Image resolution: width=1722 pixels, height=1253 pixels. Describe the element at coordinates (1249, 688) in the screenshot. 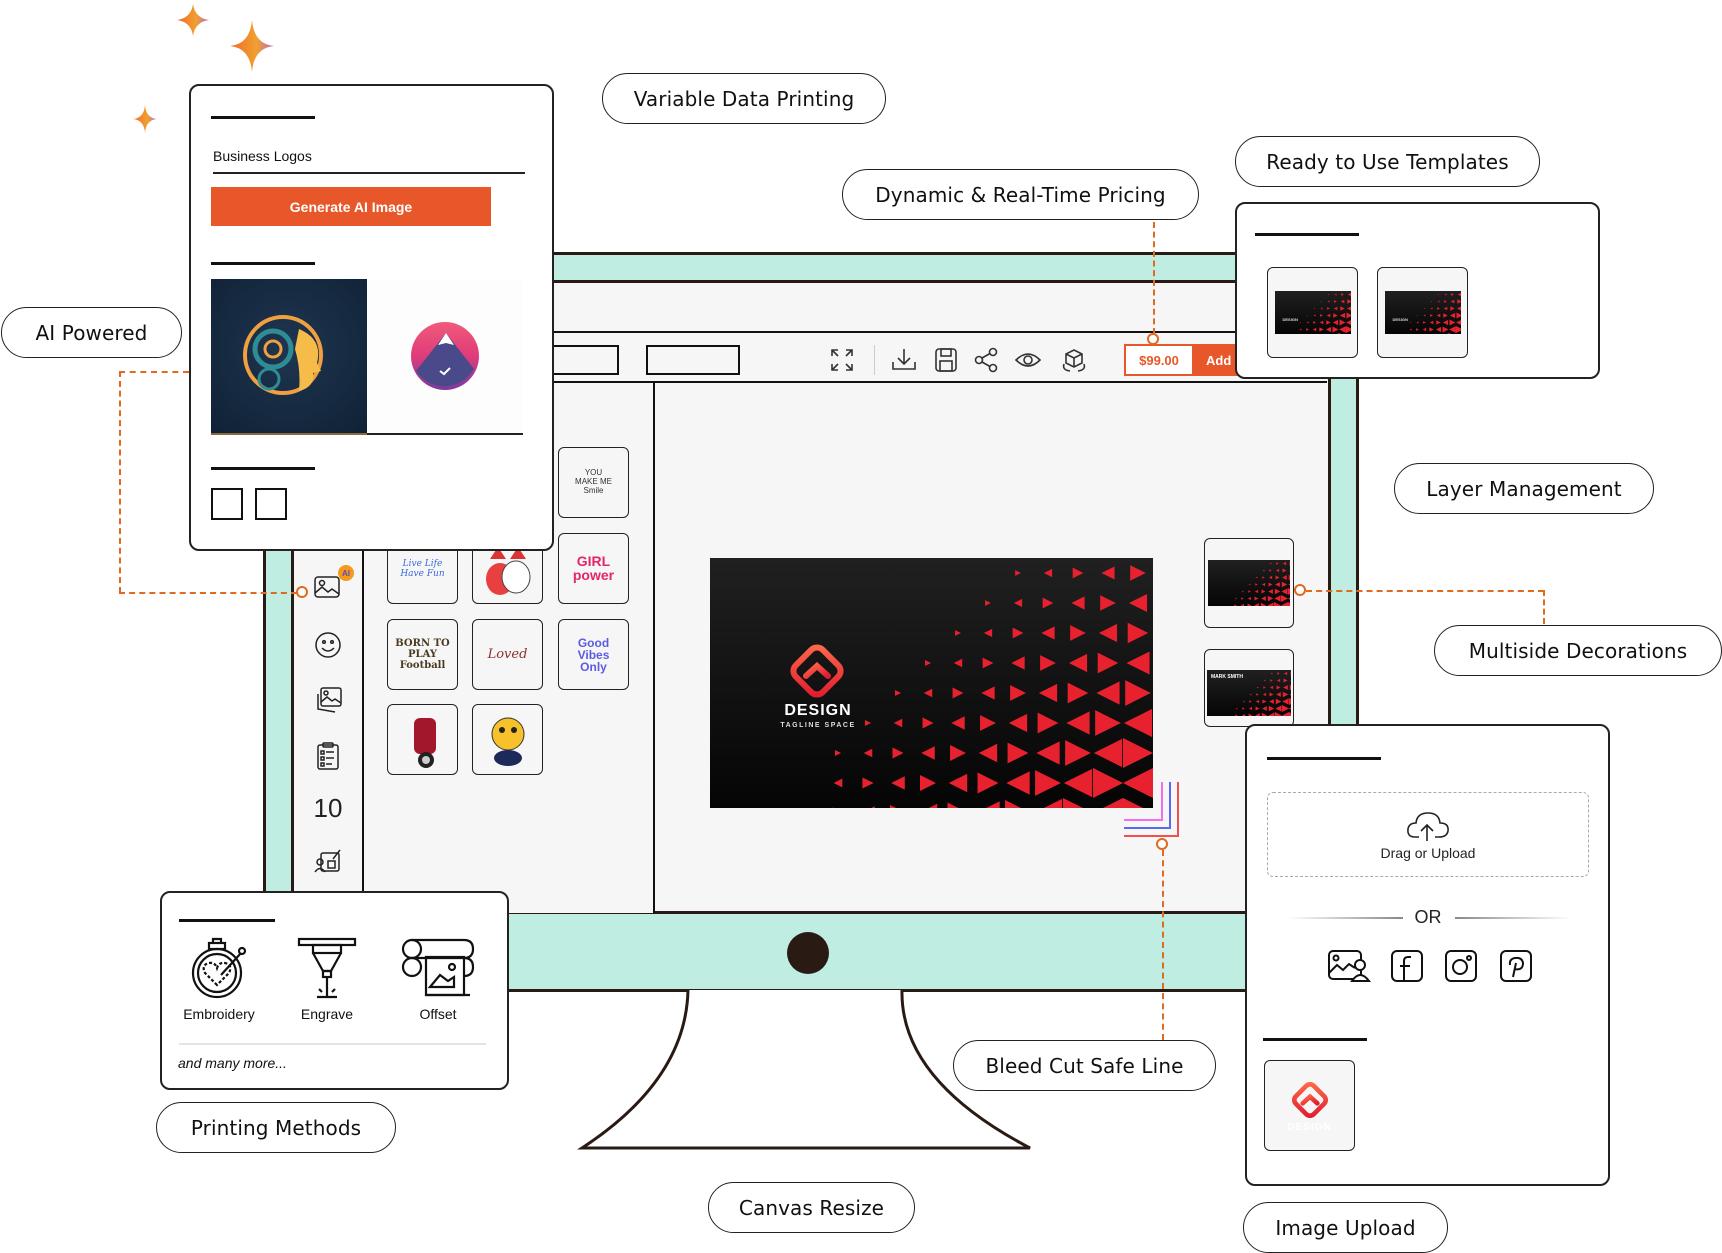

I see `layer-back-side: MARK SMITH` at that location.